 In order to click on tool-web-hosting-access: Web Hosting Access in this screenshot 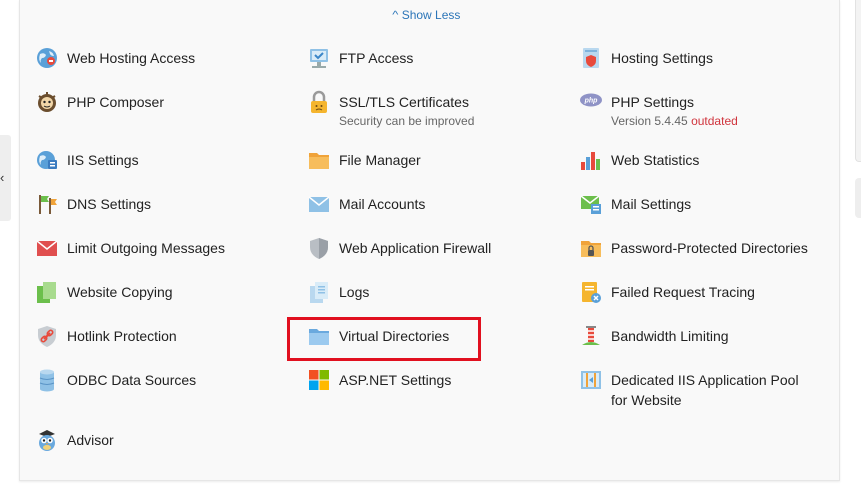, I will do `click(115, 59)`.